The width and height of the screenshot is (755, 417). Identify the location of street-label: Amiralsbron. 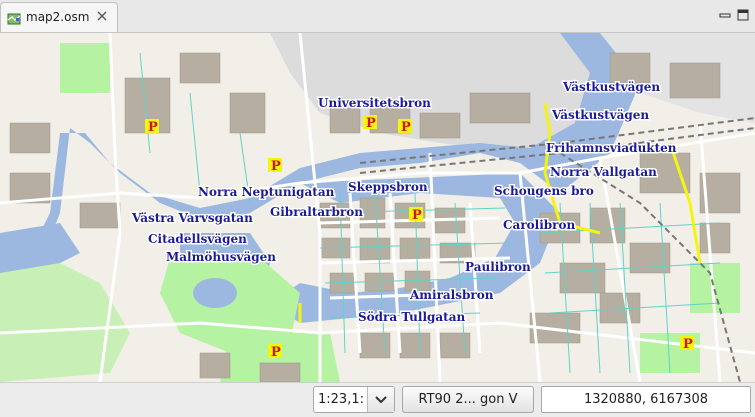
(451, 295).